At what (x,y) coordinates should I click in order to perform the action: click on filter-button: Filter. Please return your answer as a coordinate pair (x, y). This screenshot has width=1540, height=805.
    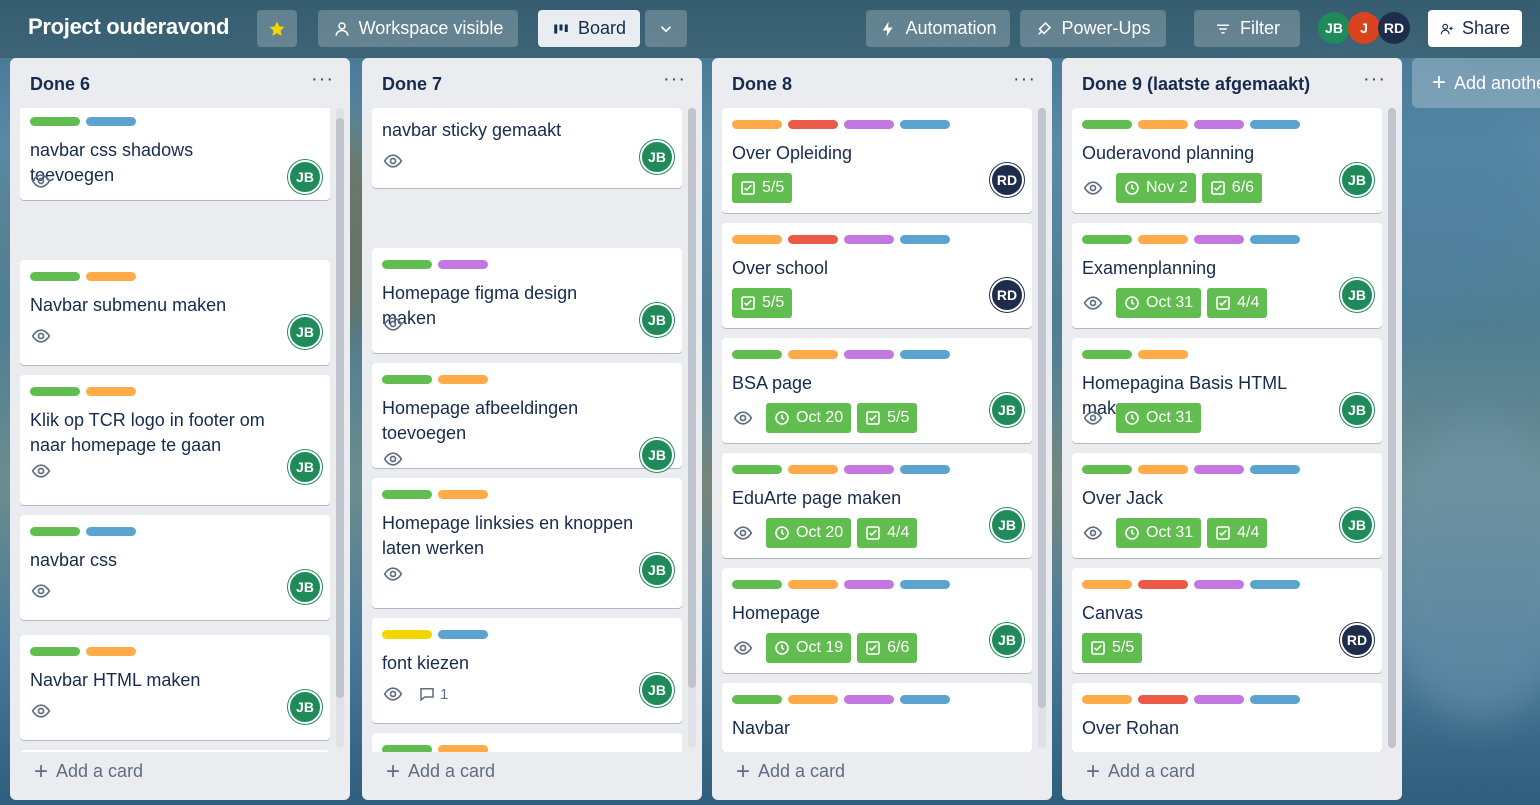
    Looking at the image, I should click on (1247, 28).